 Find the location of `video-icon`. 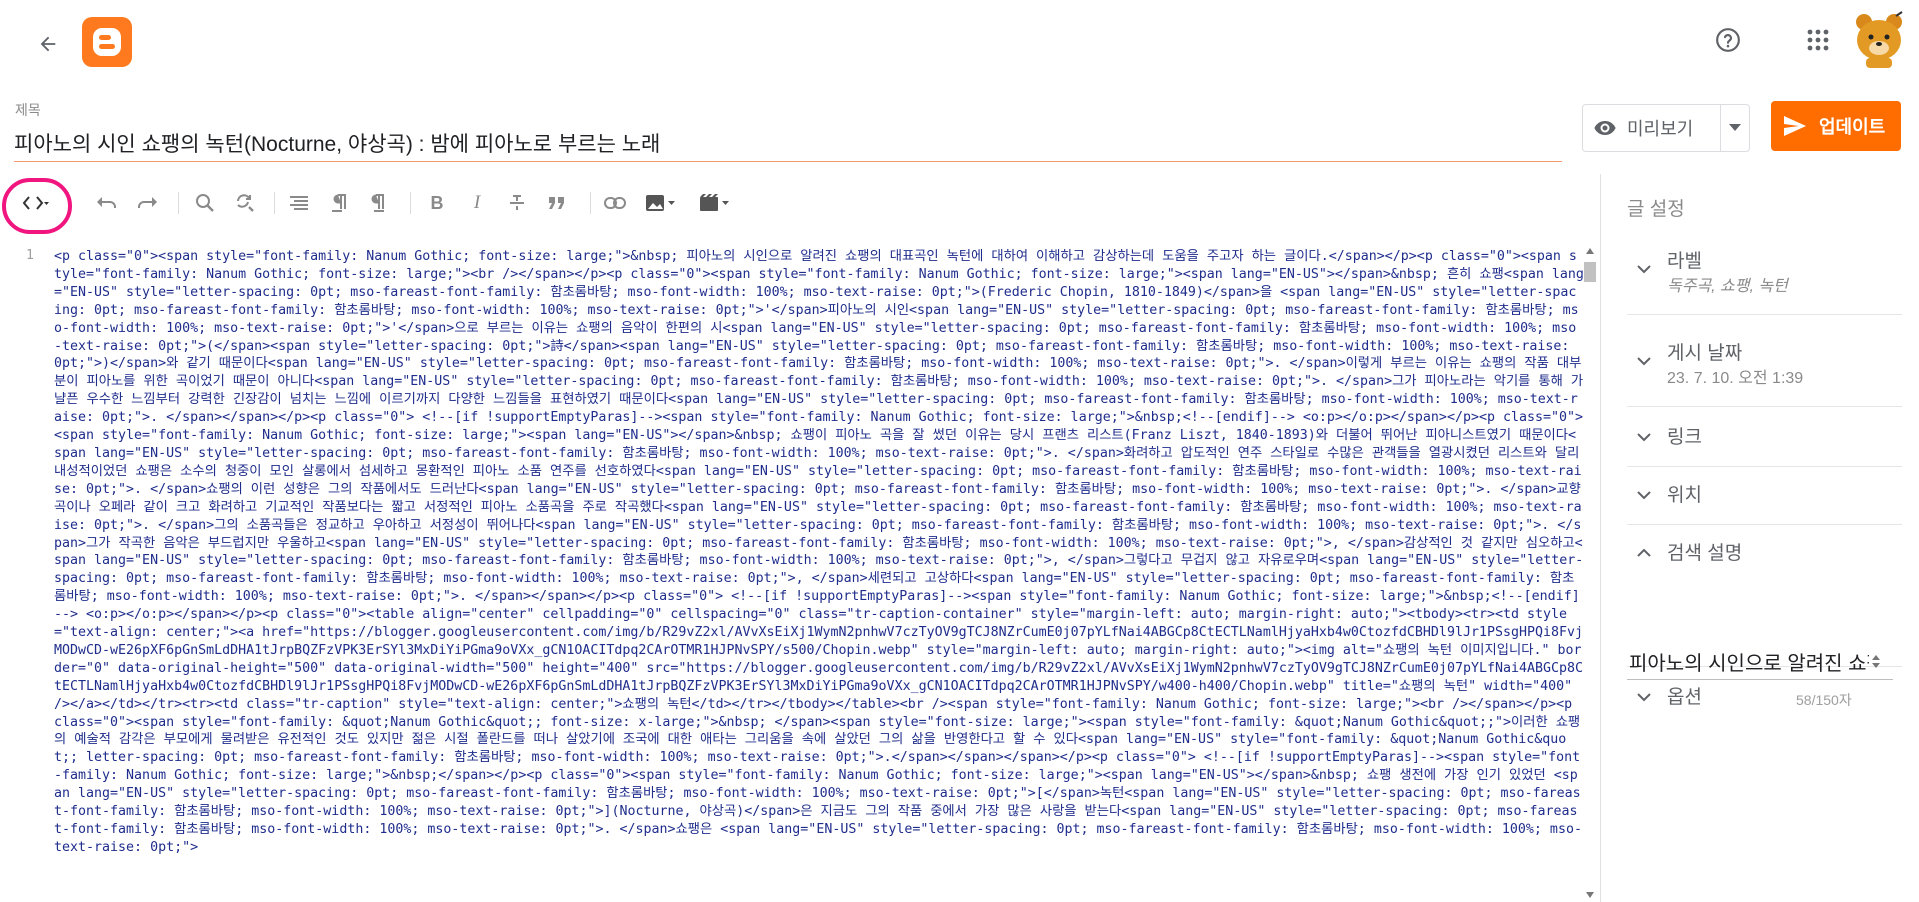

video-icon is located at coordinates (714, 202).